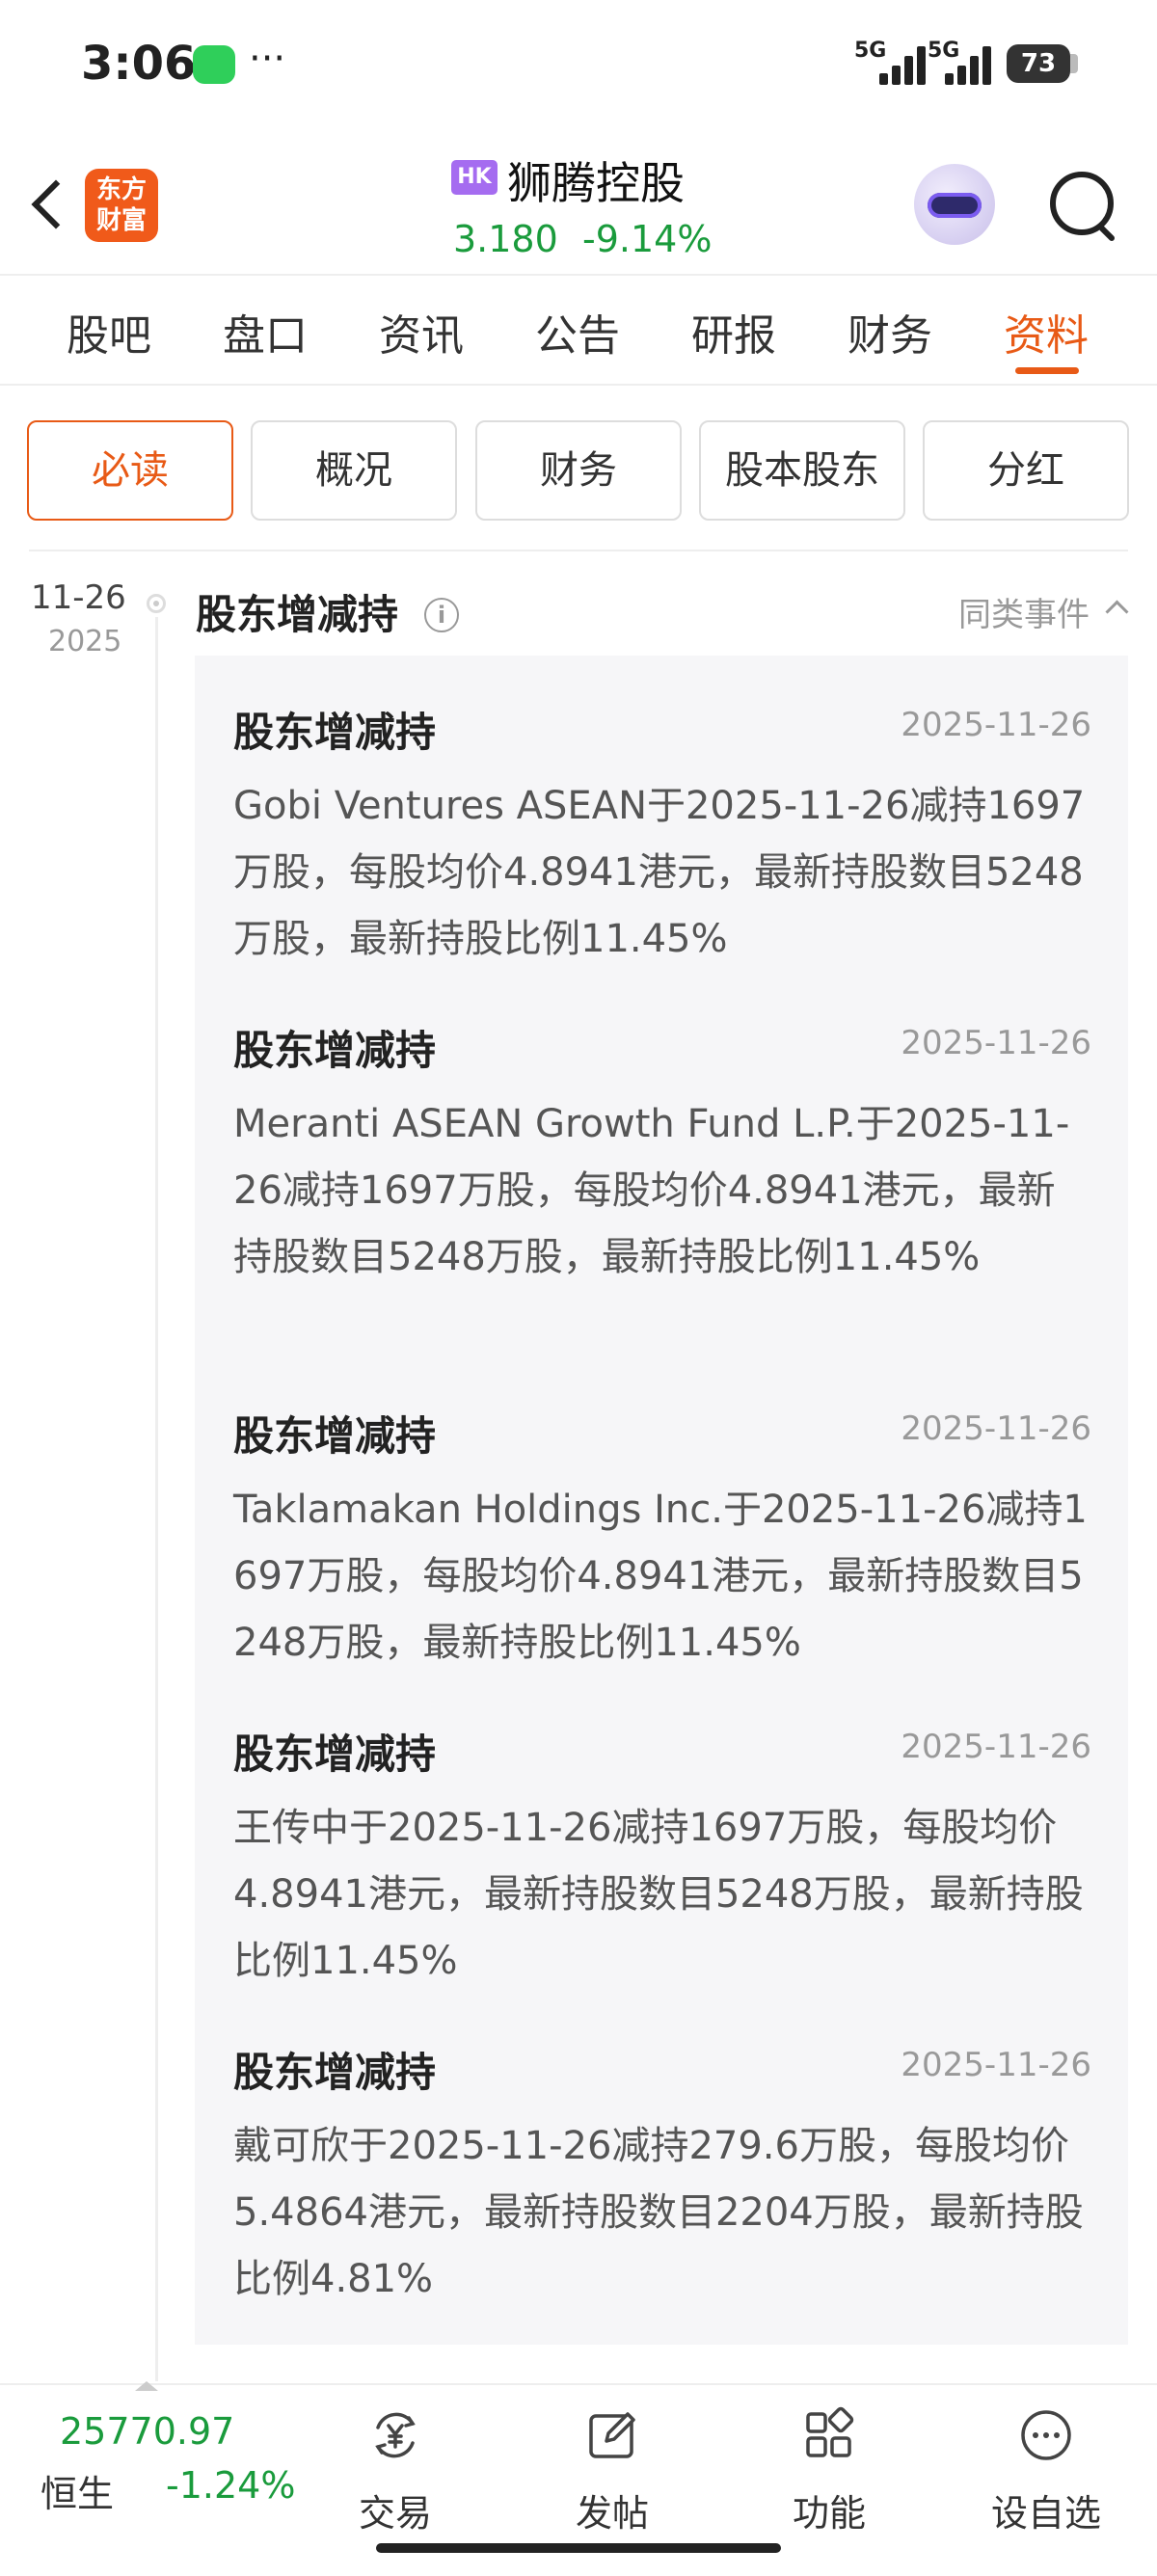 The image size is (1157, 2576). I want to click on app-logo: 东方 财富, so click(121, 206).